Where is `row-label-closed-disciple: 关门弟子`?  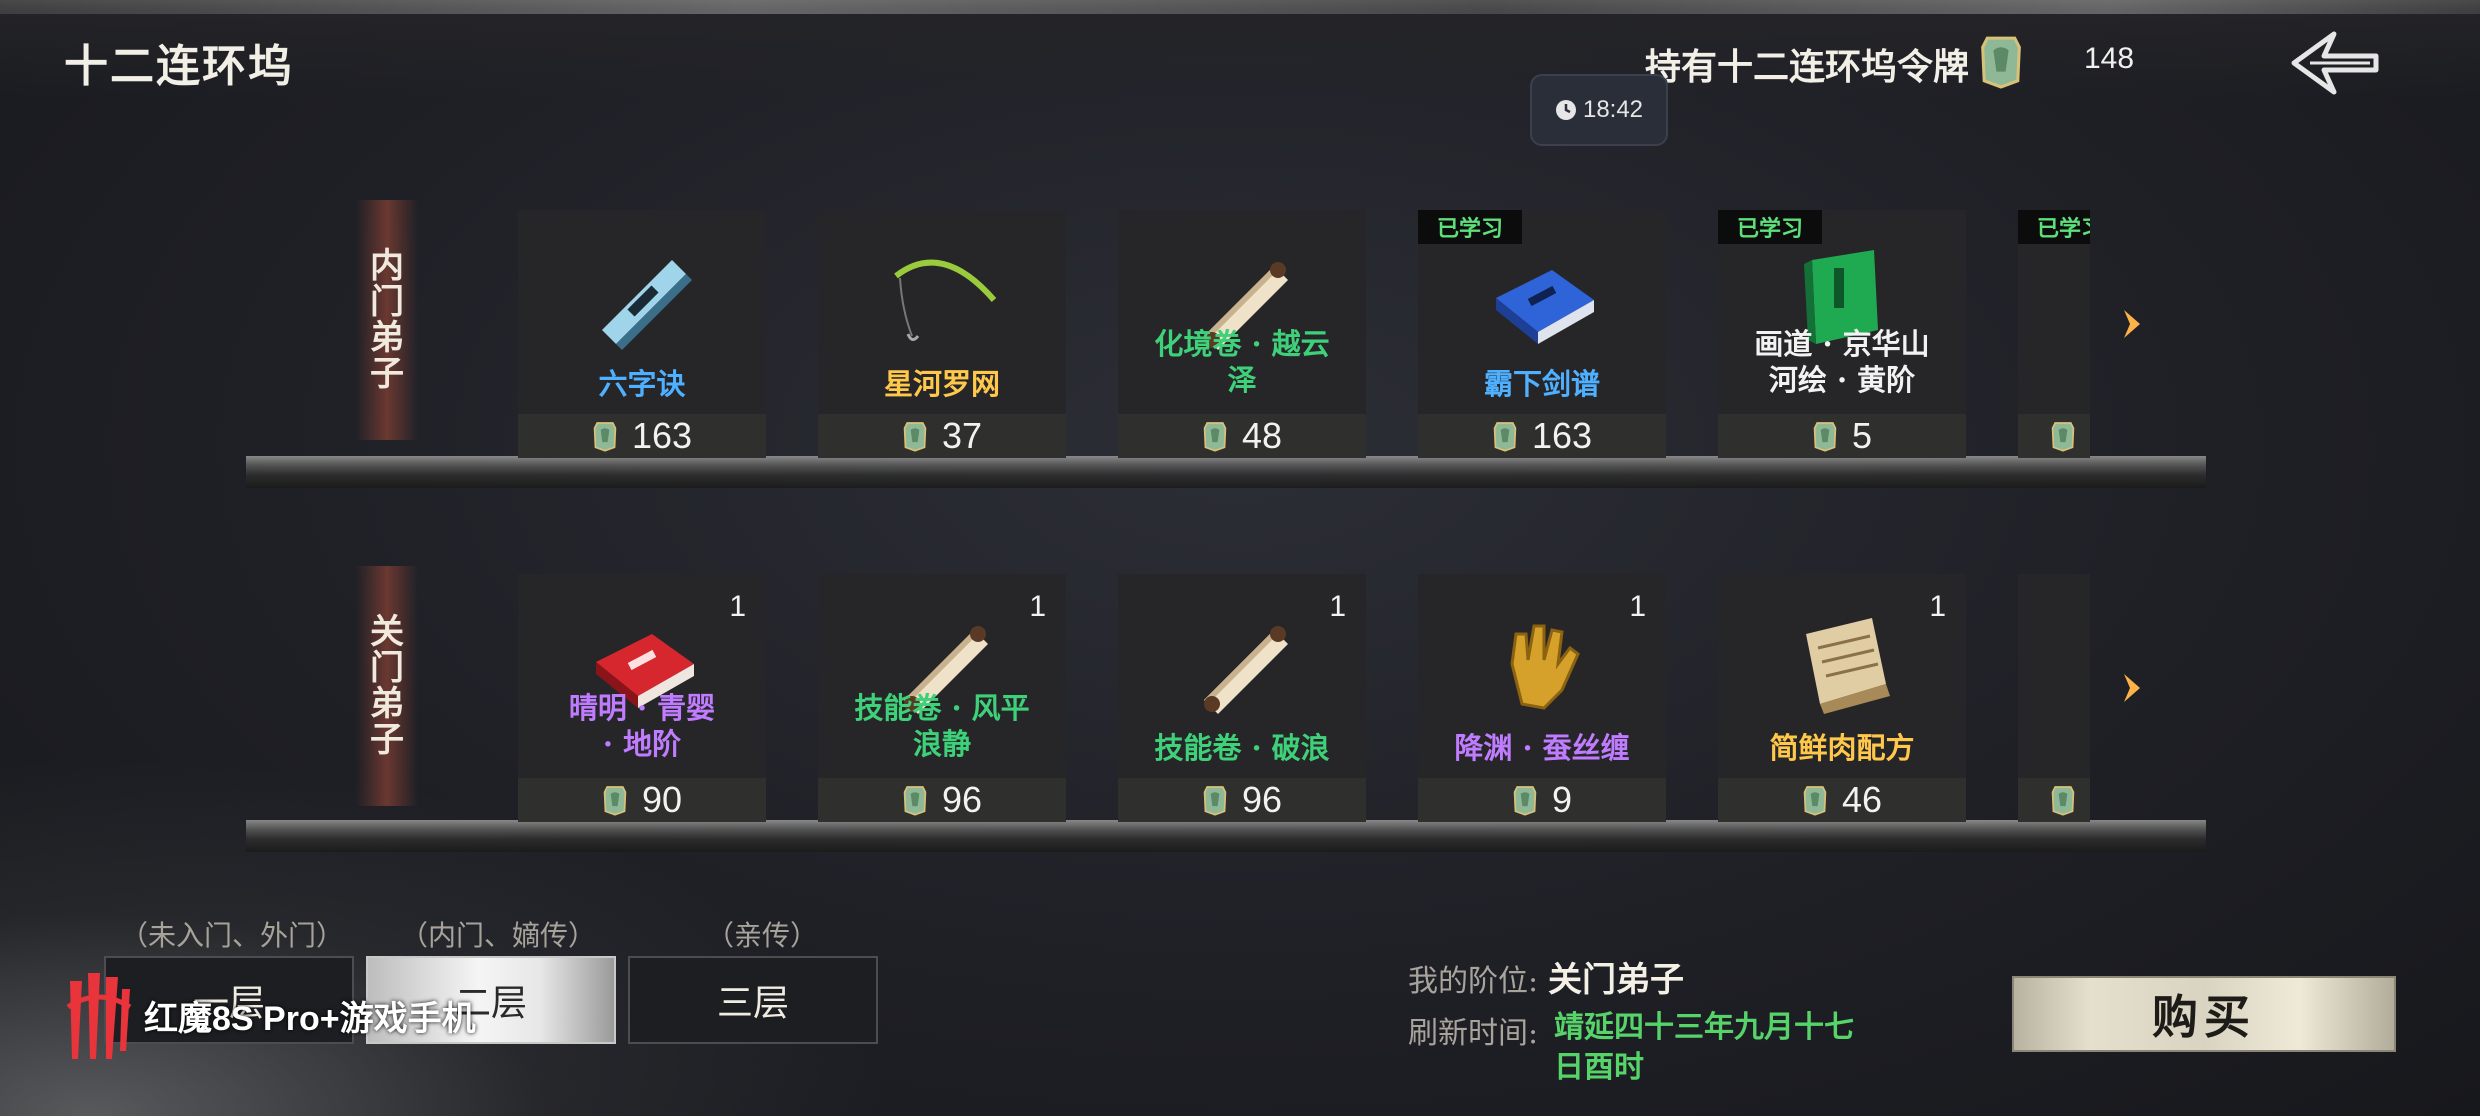 row-label-closed-disciple: 关门弟子 is located at coordinates (387, 686).